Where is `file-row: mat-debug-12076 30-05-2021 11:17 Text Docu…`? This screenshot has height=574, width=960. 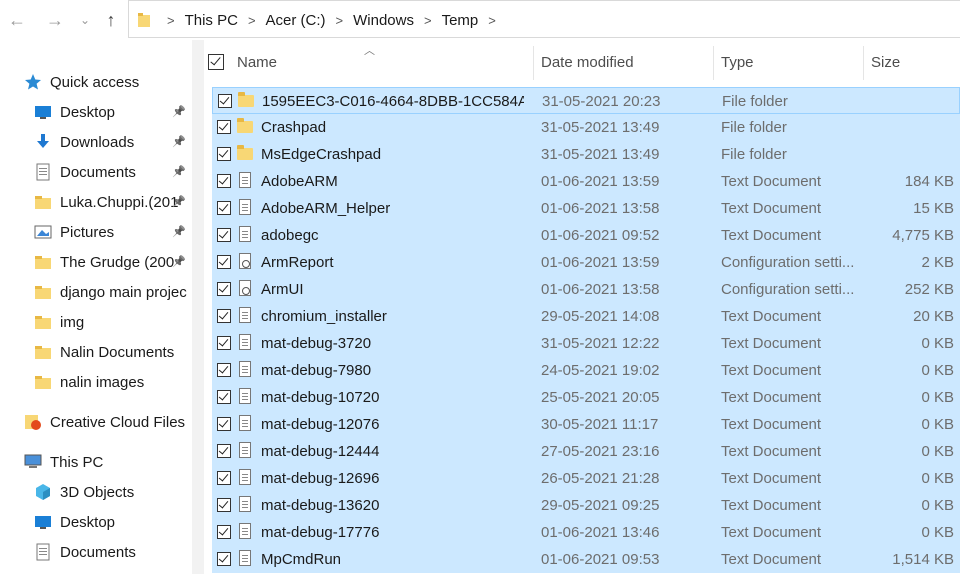
file-row: mat-debug-12076 30-05-2021 11:17 Text Docu… is located at coordinates (586, 424).